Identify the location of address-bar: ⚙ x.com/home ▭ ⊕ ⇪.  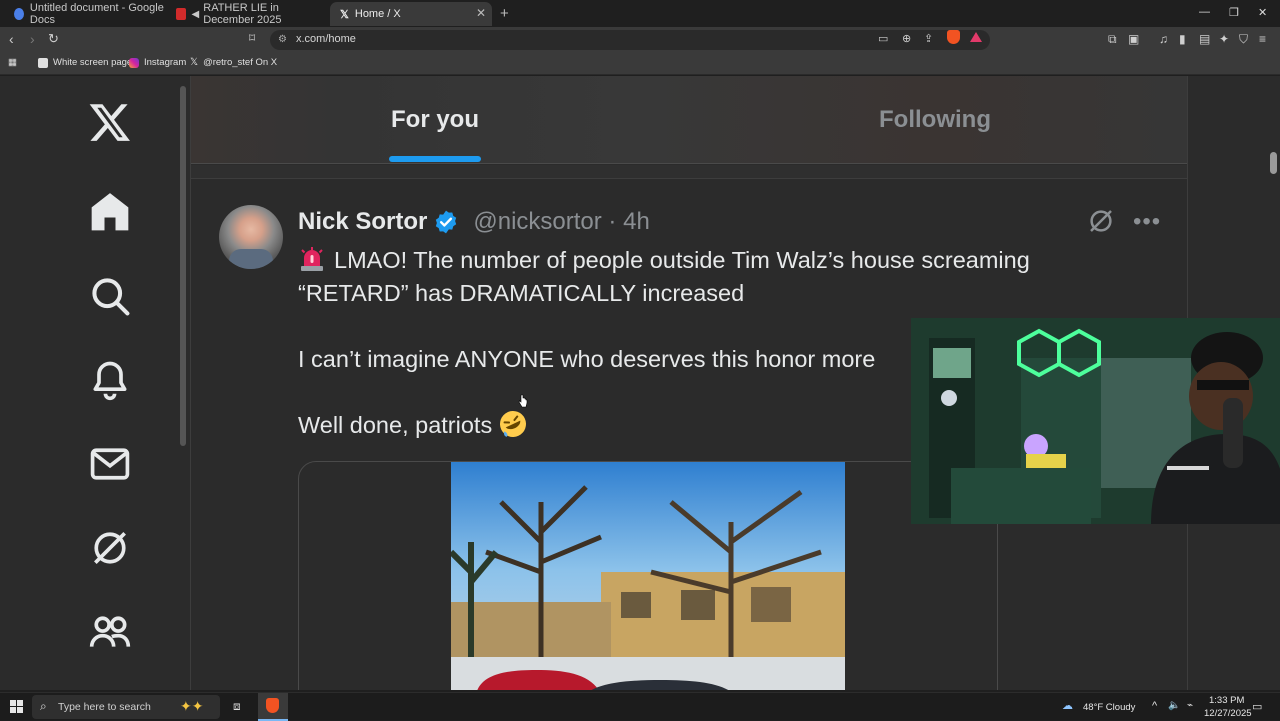
(630, 40).